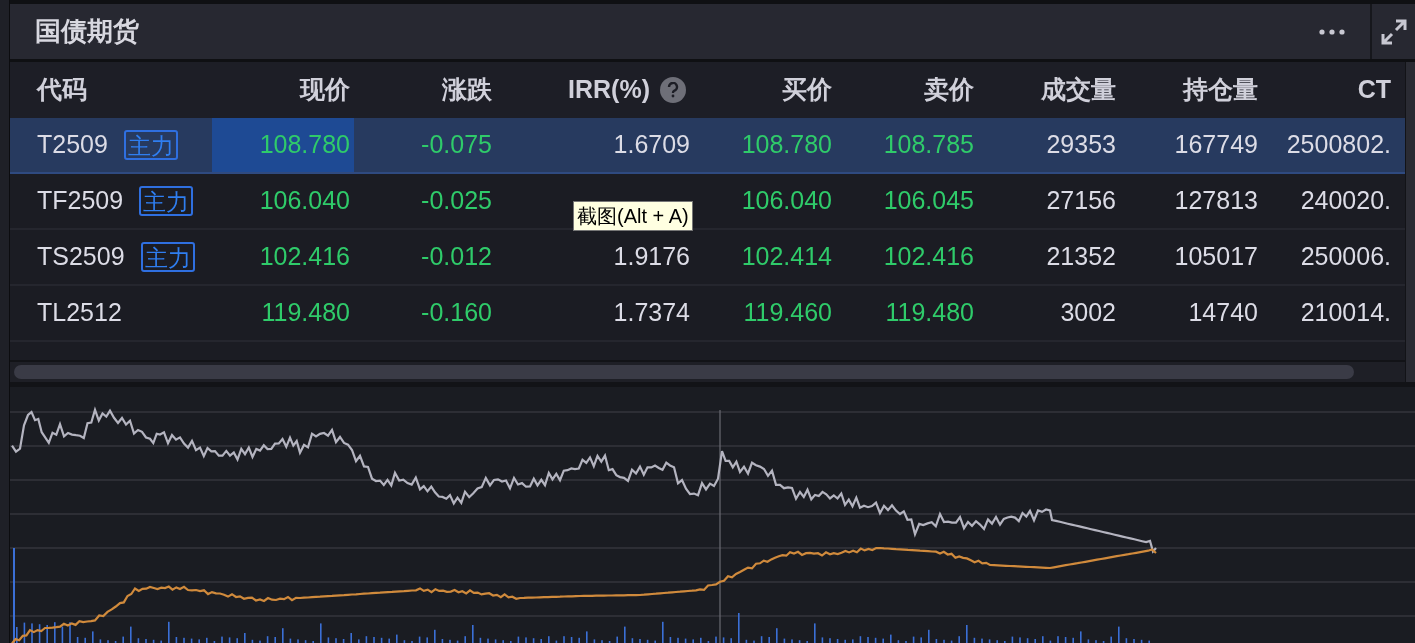  I want to click on tooltip: 截图(Alt + A), so click(633, 216).